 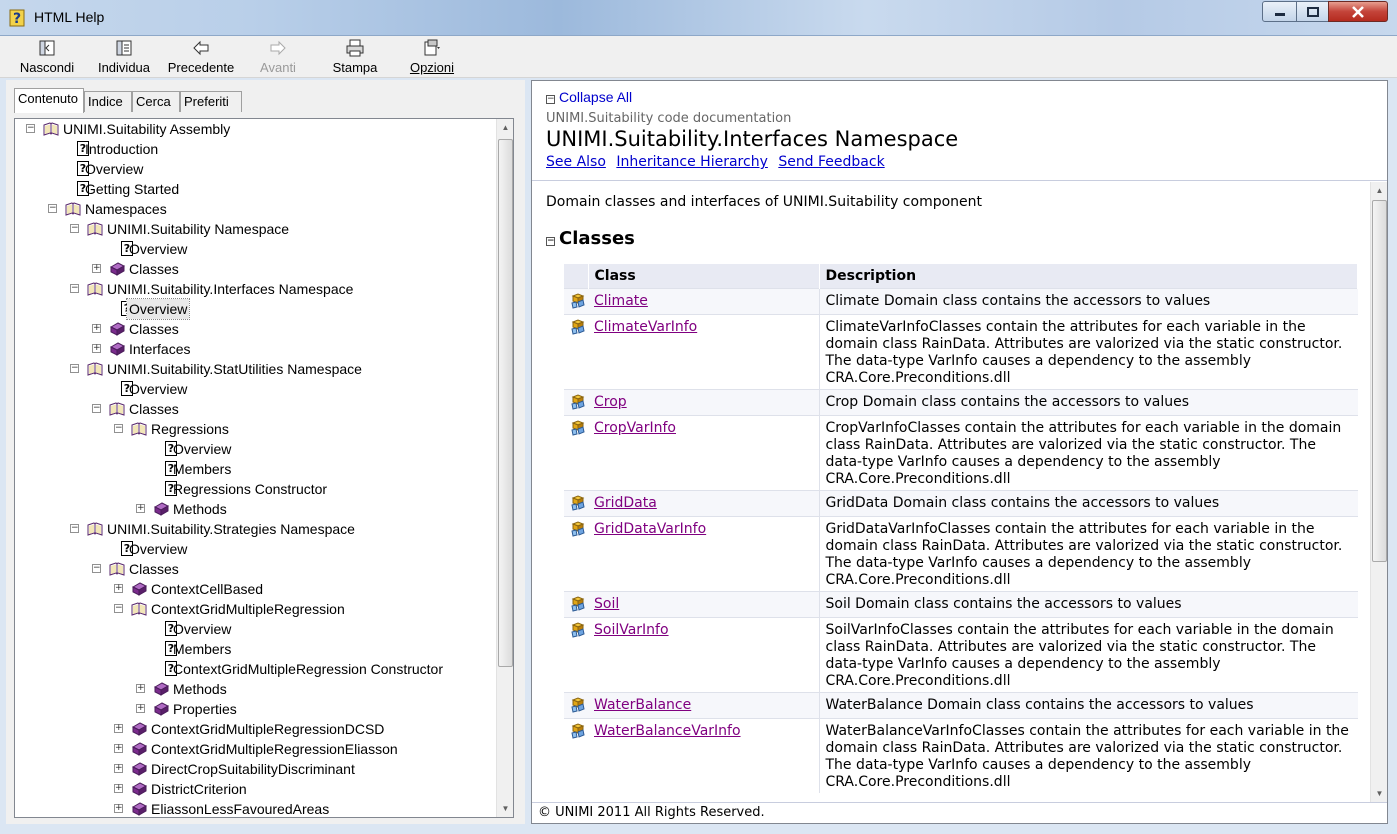 I want to click on class-link: Crop, so click(x=610, y=402).